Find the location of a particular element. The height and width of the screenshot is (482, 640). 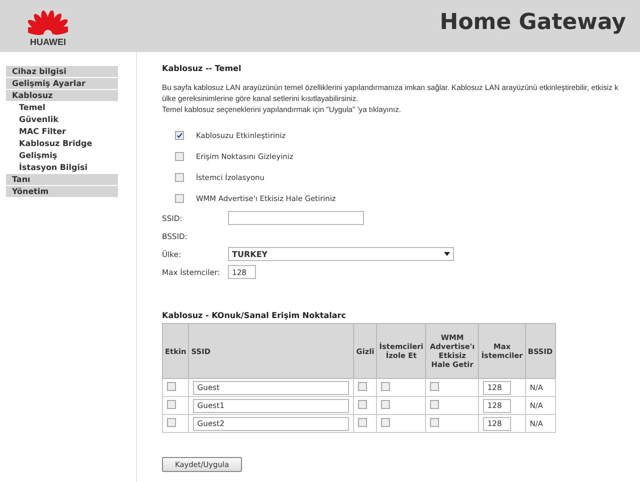

sidebar-subitem: Gelişmiş is located at coordinates (32, 155).